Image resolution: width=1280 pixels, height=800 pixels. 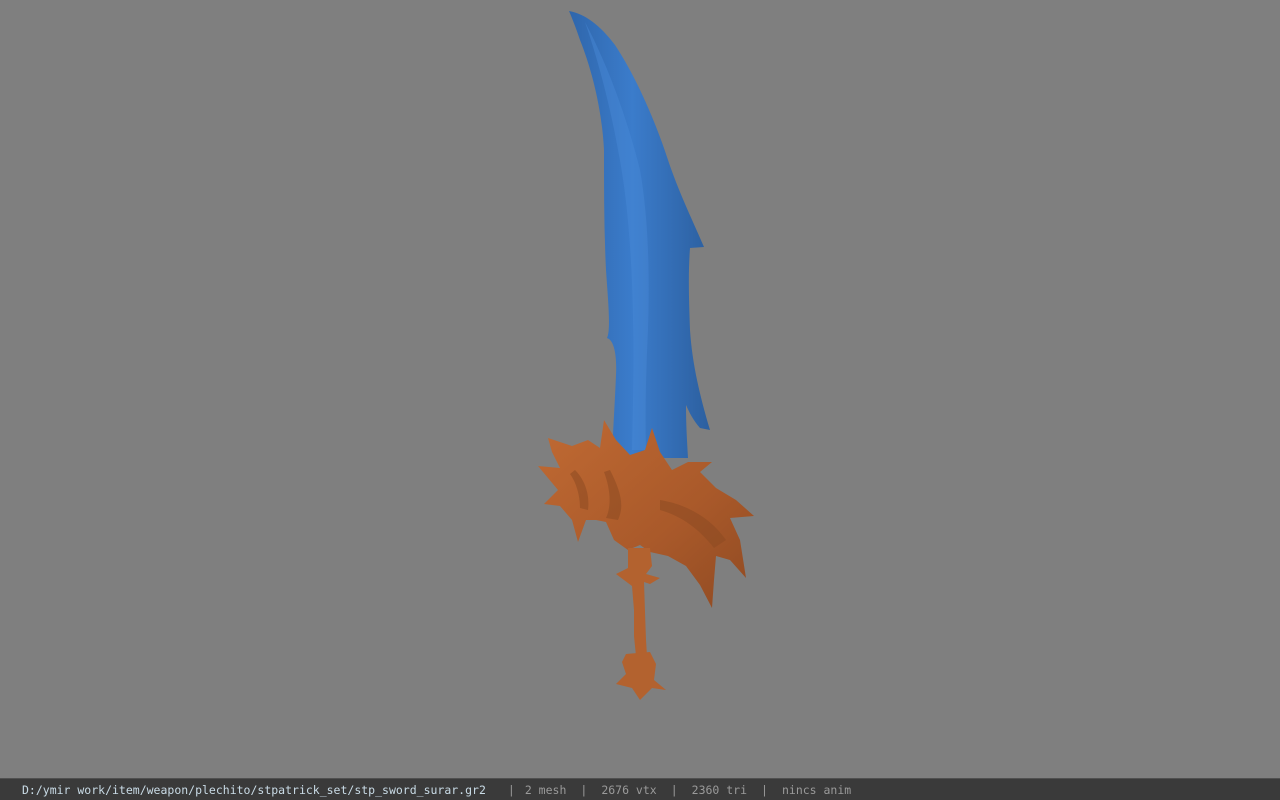 I want to click on sword-grip, so click(x=638, y=602).